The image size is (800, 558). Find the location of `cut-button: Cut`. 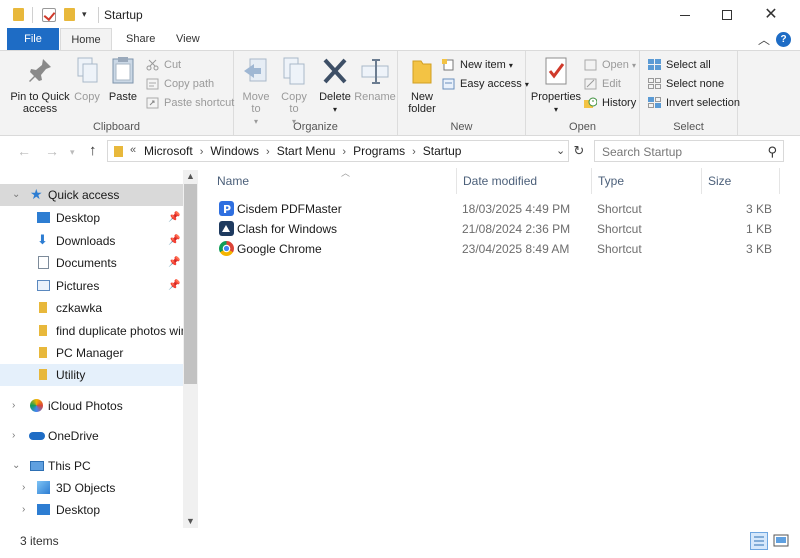

cut-button: Cut is located at coordinates (163, 65).